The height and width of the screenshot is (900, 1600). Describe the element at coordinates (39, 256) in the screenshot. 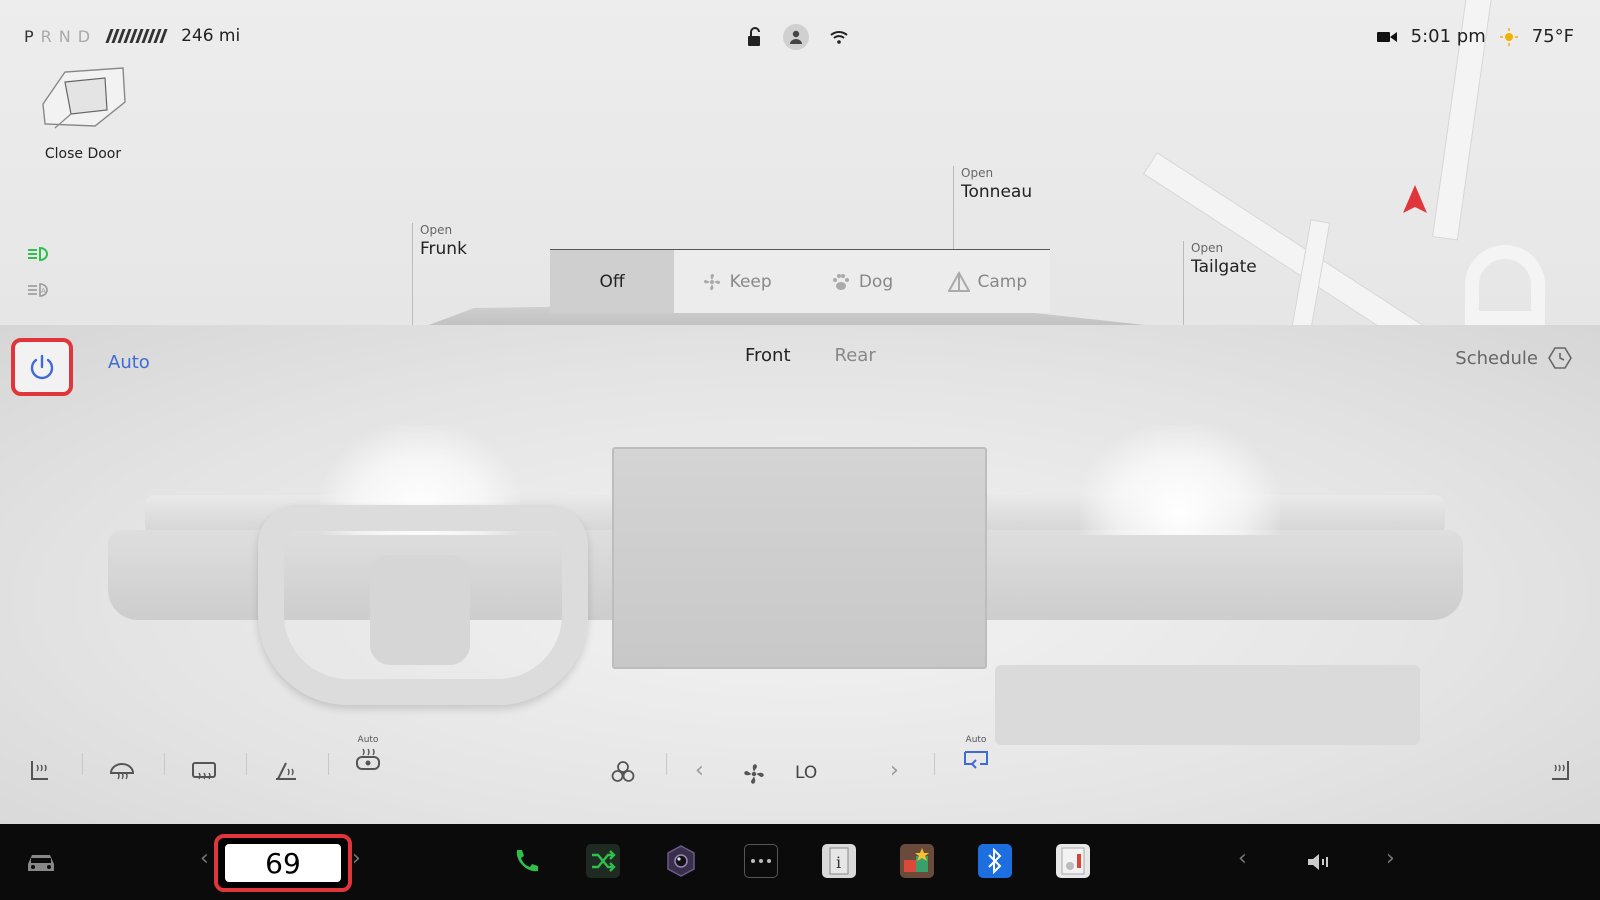

I see `headlight-icon` at that location.